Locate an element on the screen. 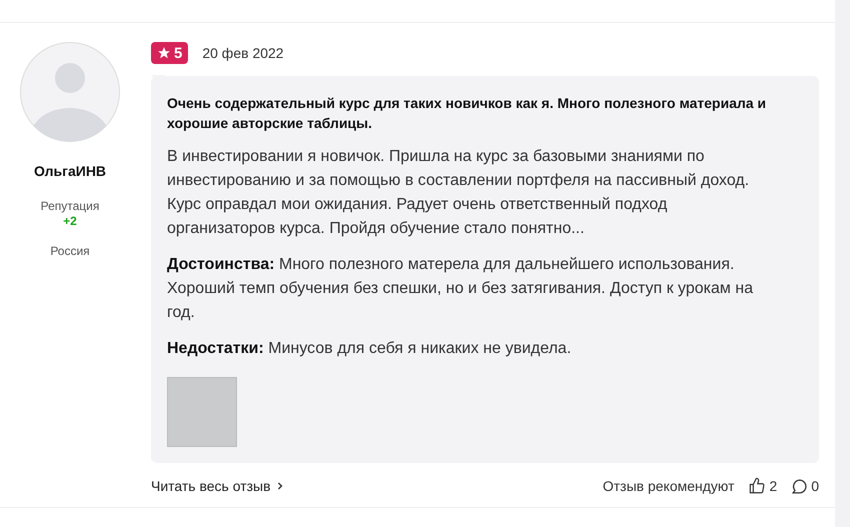 This screenshot has width=850, height=527. read-more-link: Читать весь отзыв is located at coordinates (218, 486).